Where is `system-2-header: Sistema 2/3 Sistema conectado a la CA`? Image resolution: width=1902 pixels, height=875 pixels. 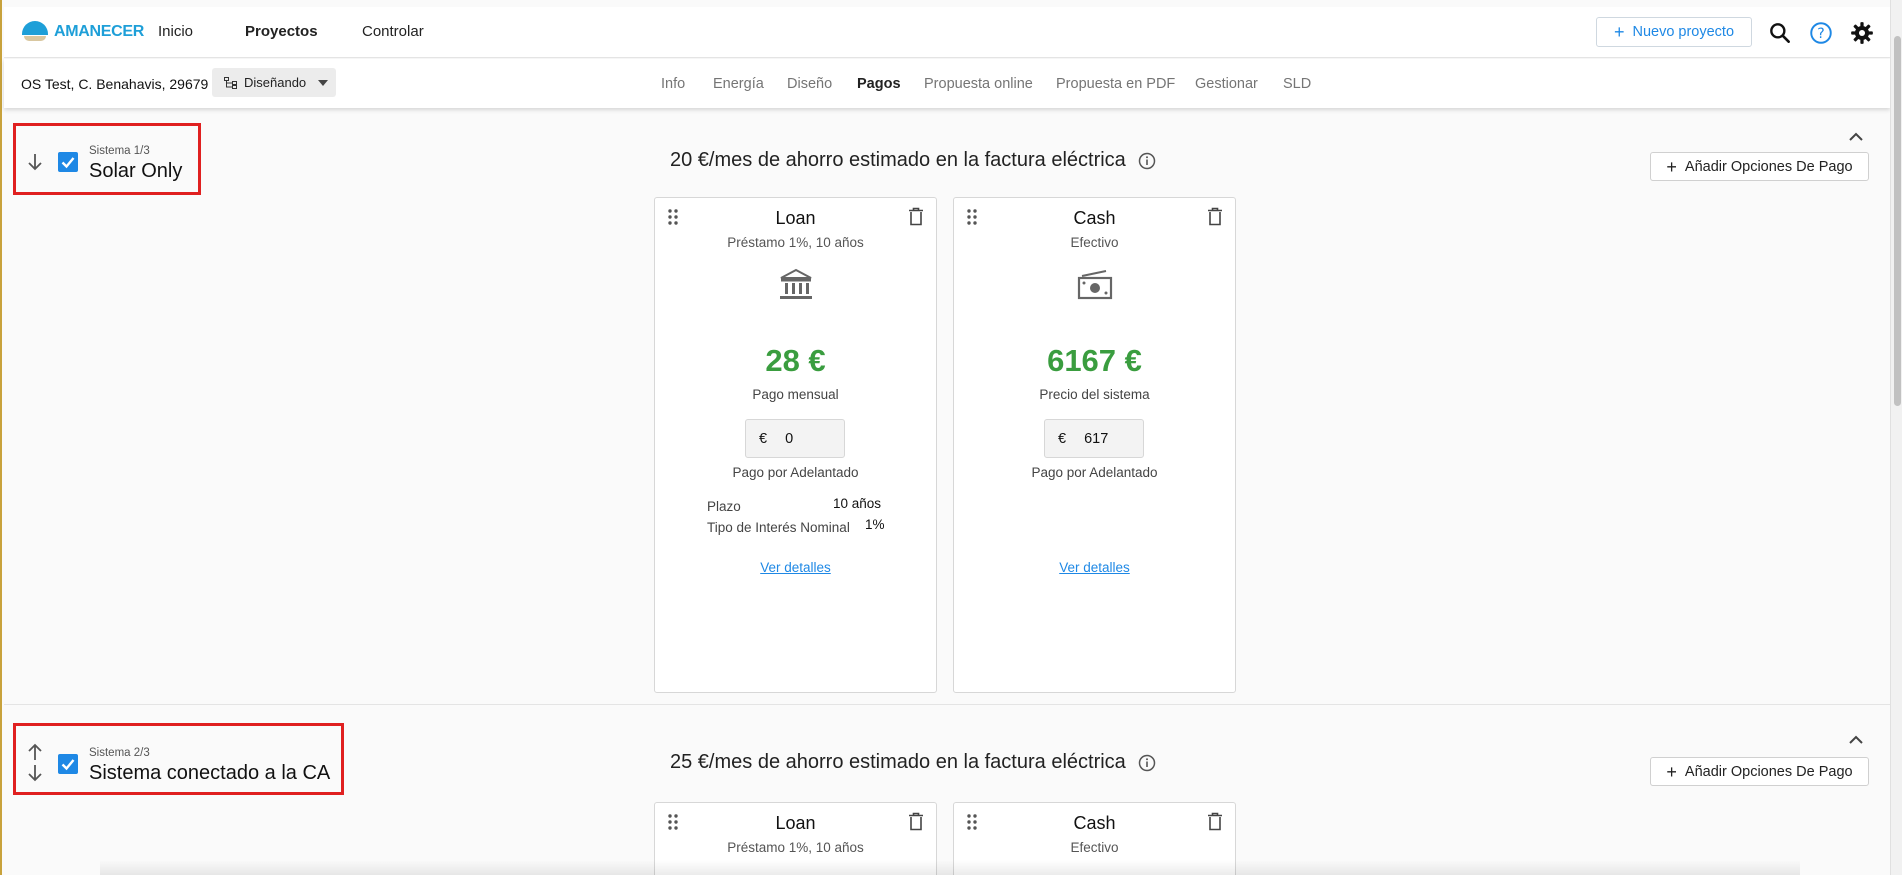 system-2-header: Sistema 2/3 Sistema conectado a la CA is located at coordinates (178, 759).